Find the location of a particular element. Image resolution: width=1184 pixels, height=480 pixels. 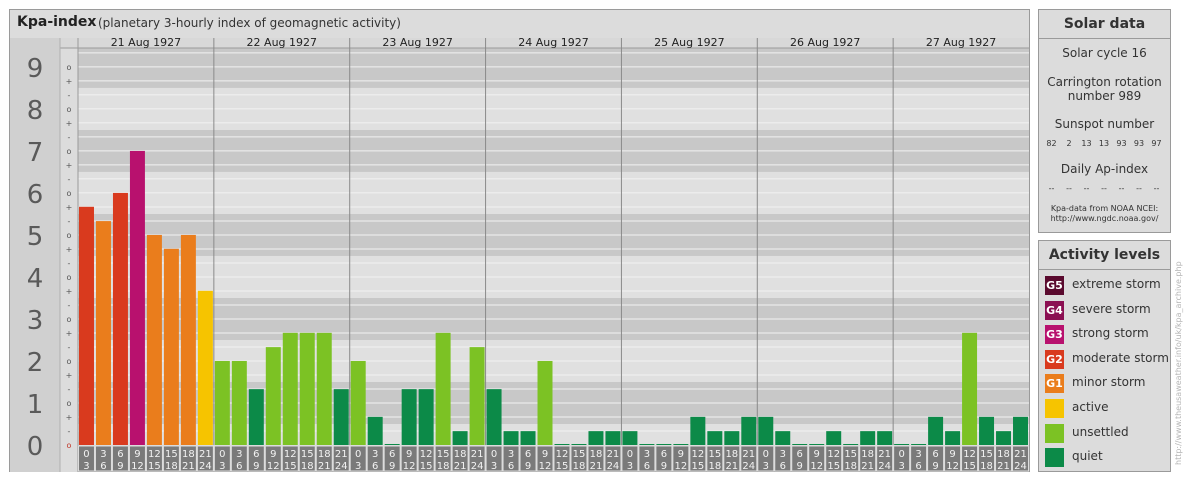

hour-end-label: 3 is located at coordinates (494, 466).